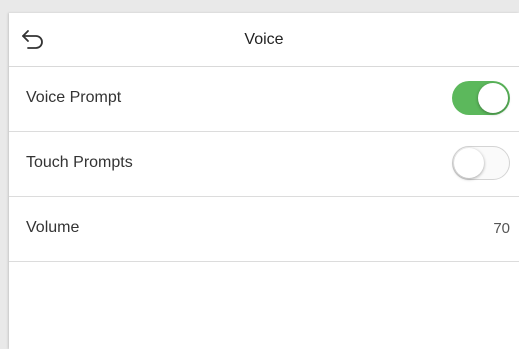 The height and width of the screenshot is (349, 519). What do you see at coordinates (501, 228) in the screenshot?
I see `volume-value: 70` at bounding box center [501, 228].